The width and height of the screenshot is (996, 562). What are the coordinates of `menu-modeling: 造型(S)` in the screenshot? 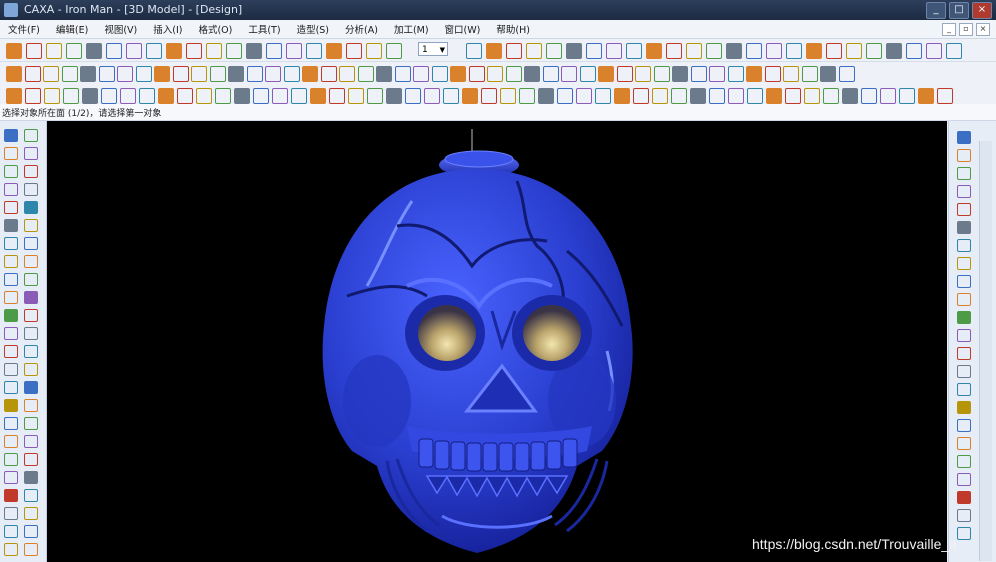 It's located at (313, 29).